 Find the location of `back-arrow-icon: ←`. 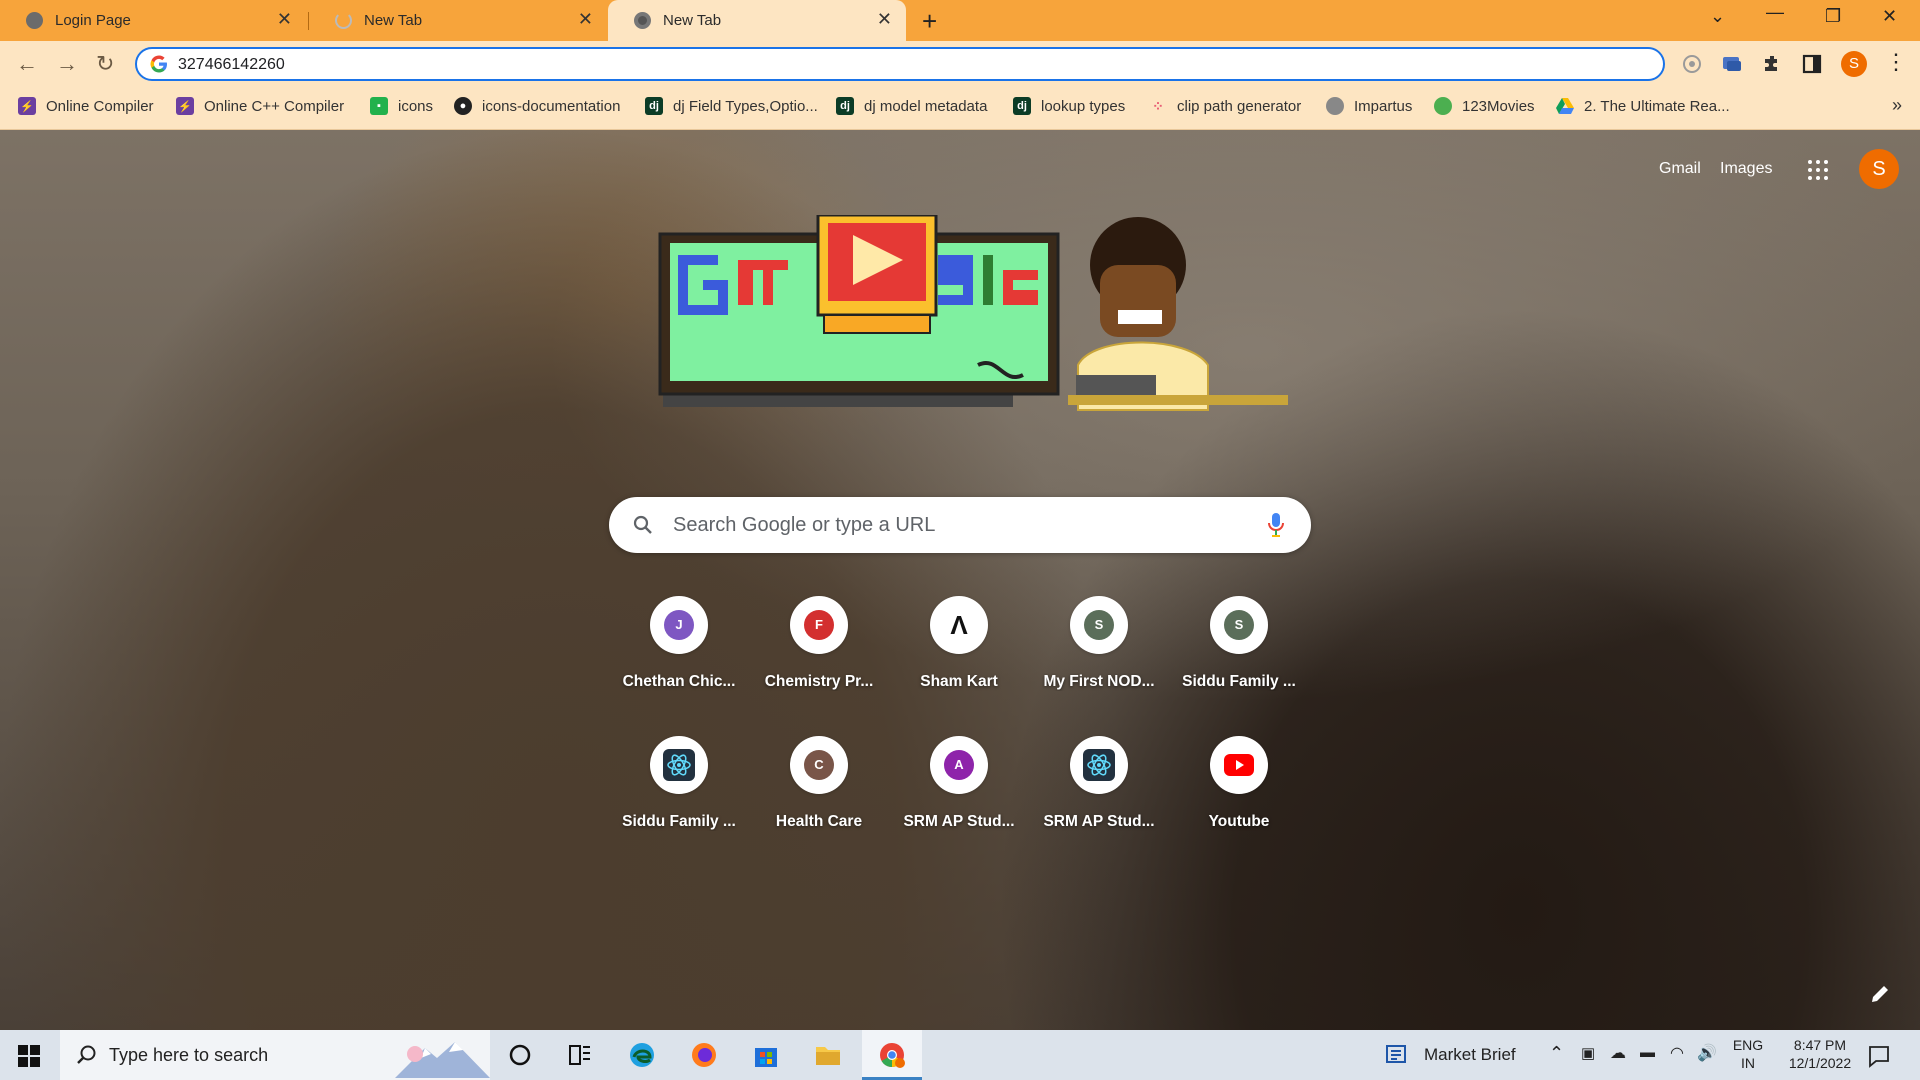

back-arrow-icon: ← is located at coordinates (27, 64).